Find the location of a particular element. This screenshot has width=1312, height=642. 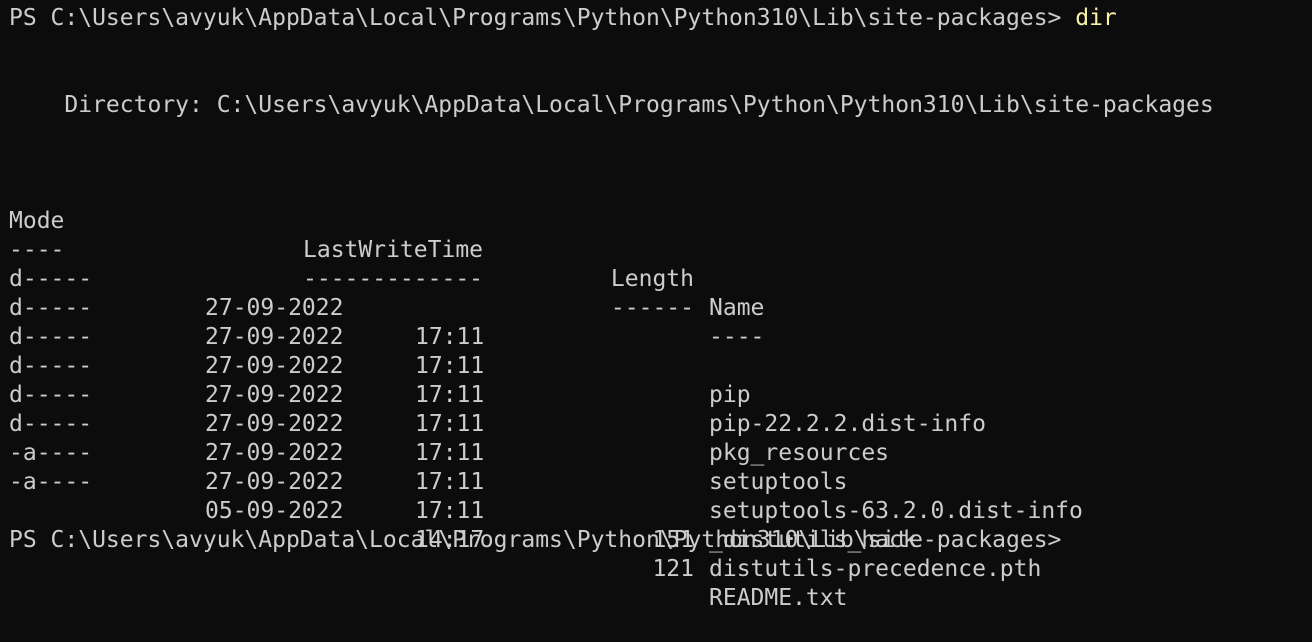

row-name: setuptools is located at coordinates (778, 482).